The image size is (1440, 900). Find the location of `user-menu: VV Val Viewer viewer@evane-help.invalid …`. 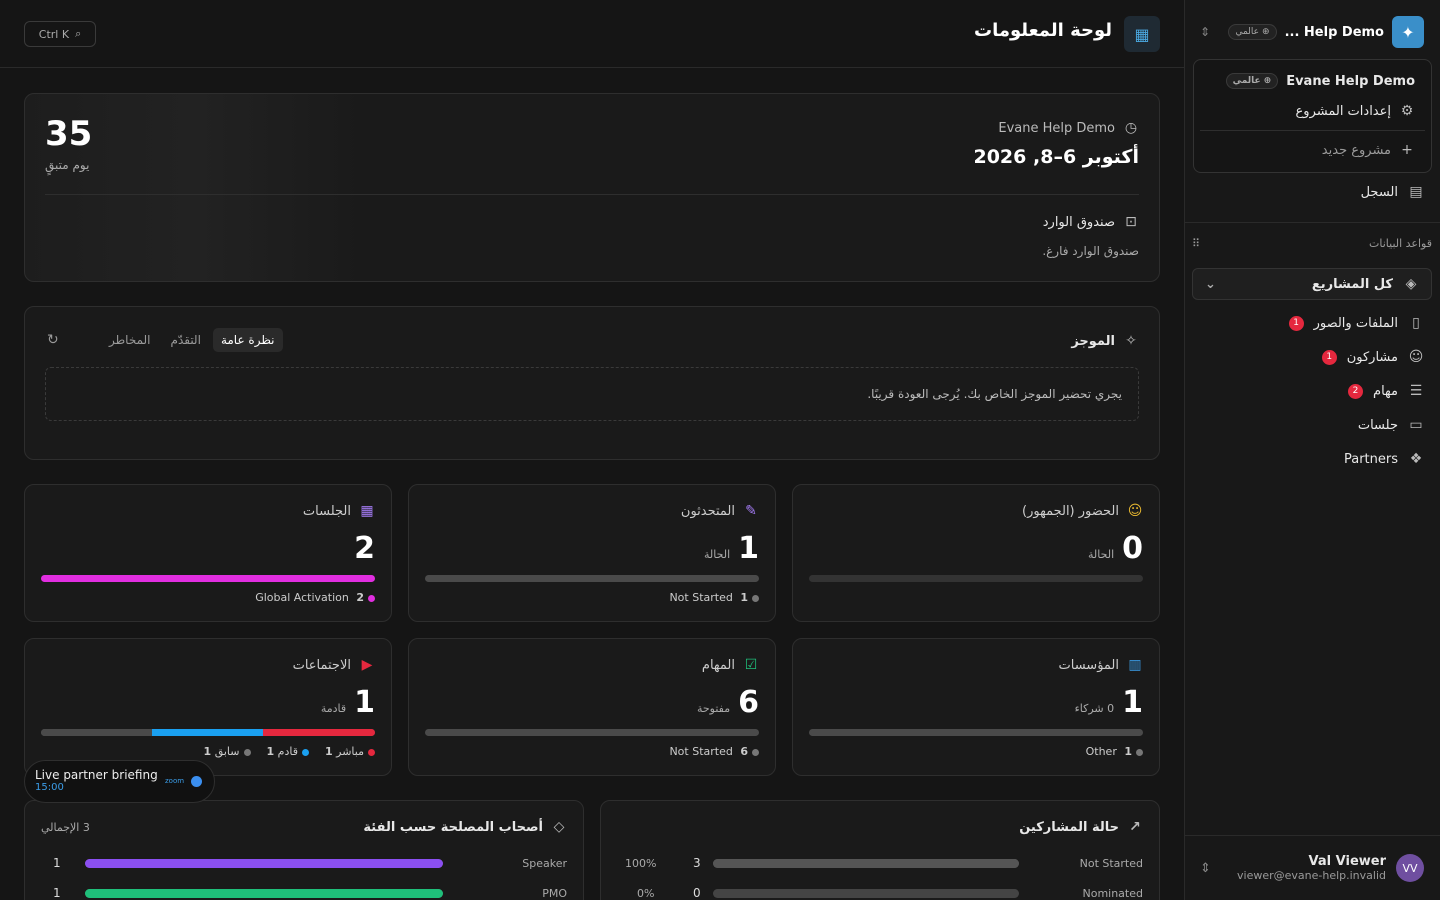

user-menu: VV Val Viewer viewer@evane-help.invalid … is located at coordinates (1312, 867).